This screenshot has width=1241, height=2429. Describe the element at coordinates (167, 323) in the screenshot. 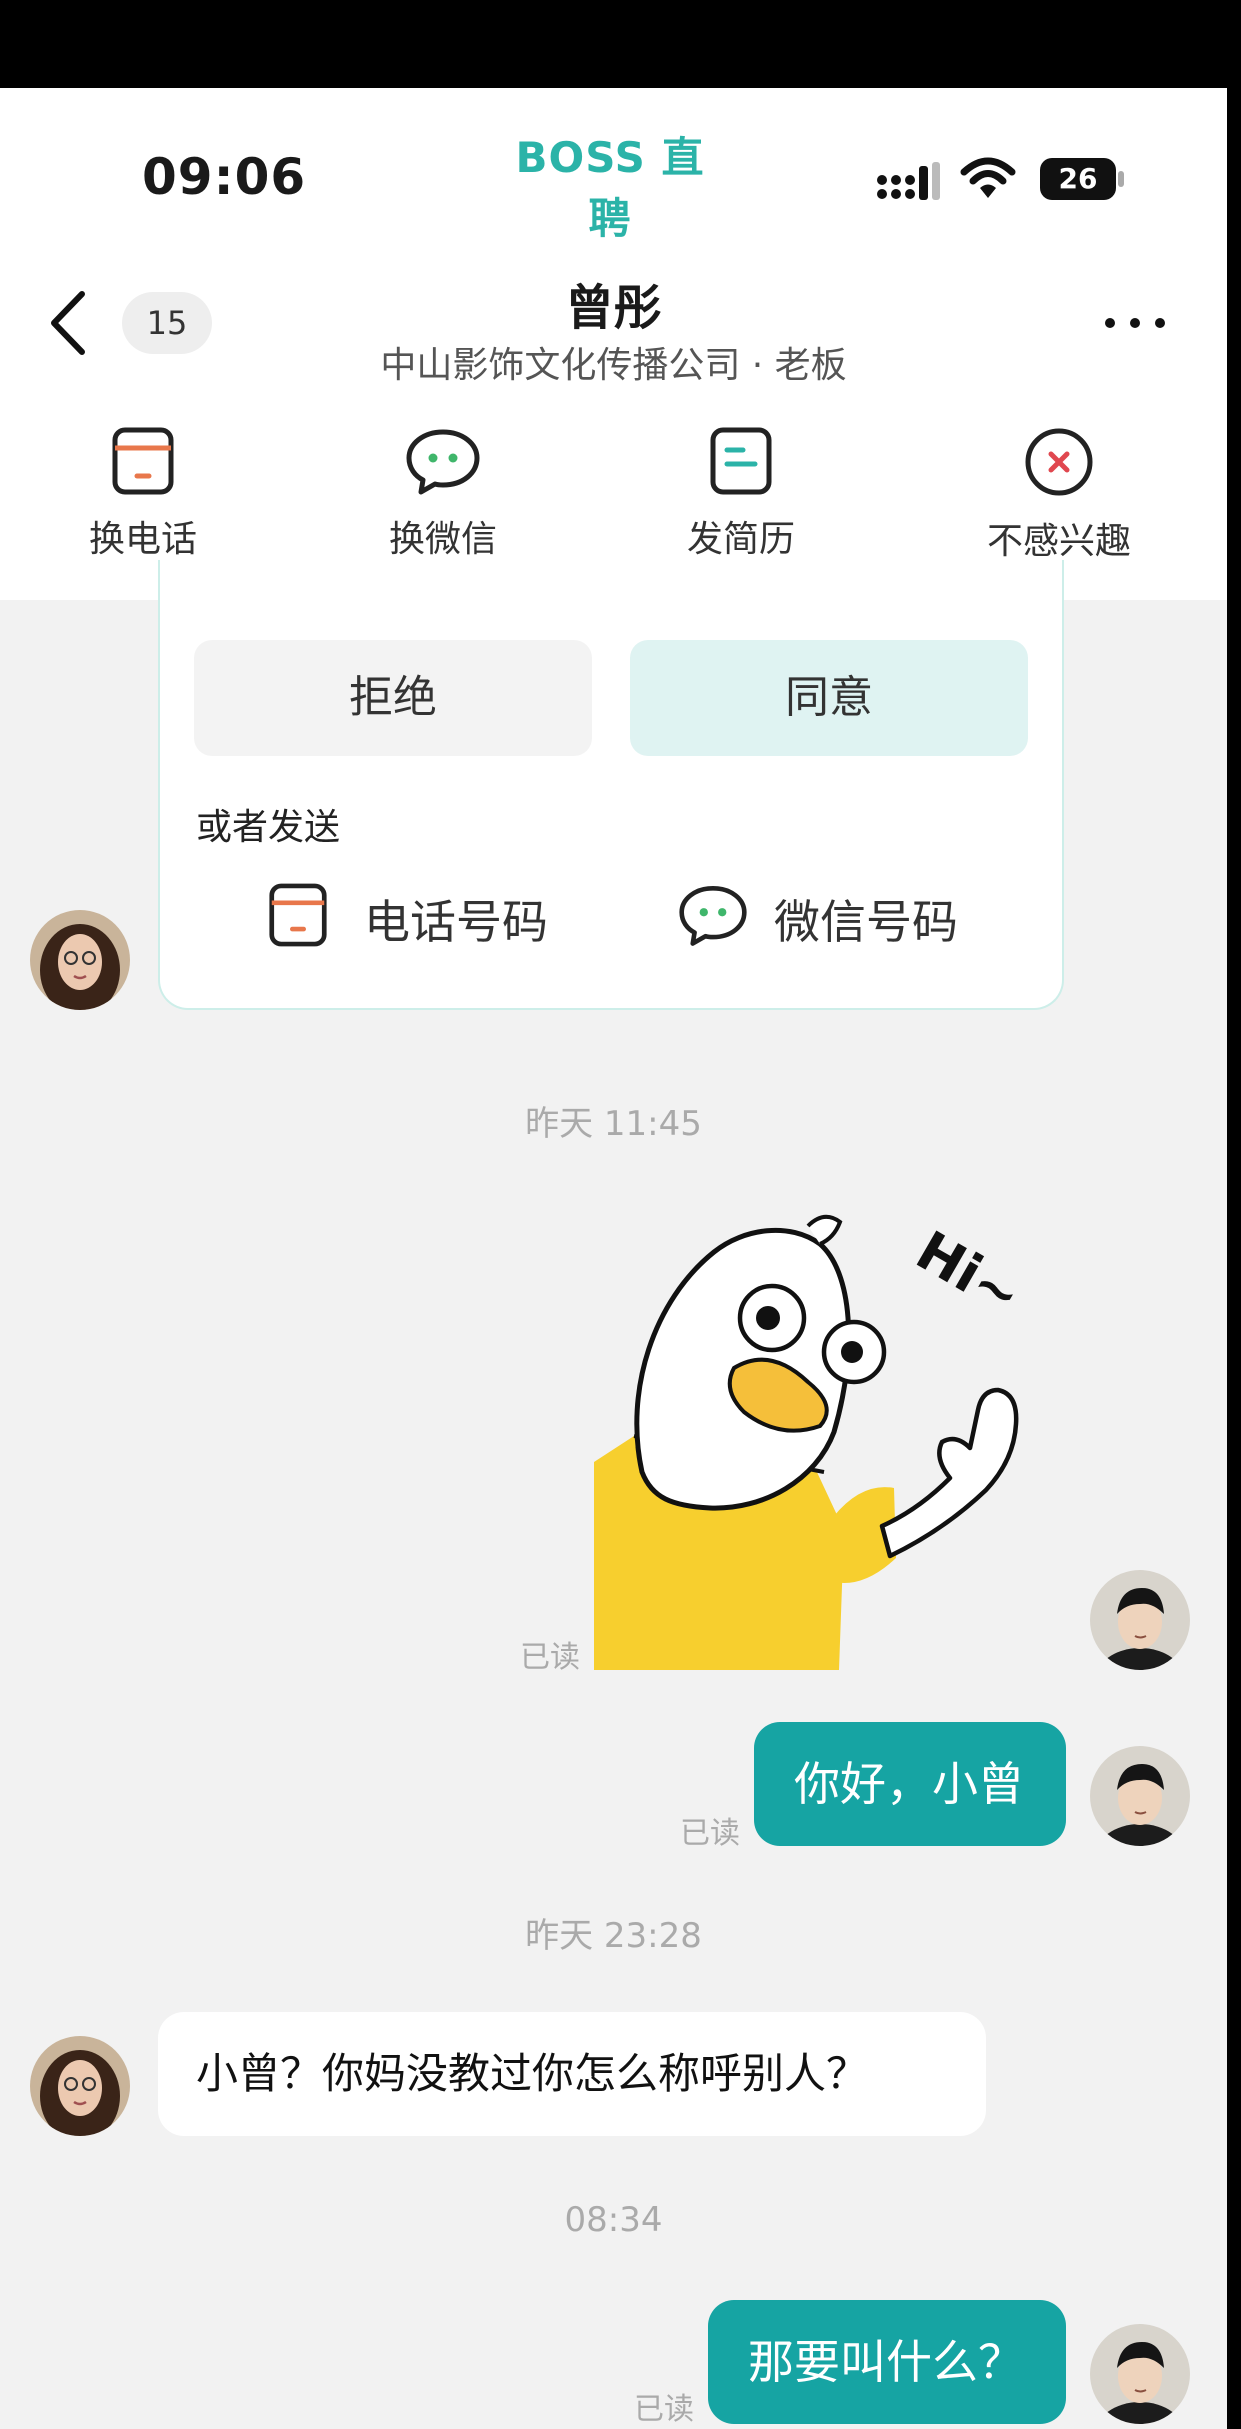

I see `unread-count-badge: 15` at that location.